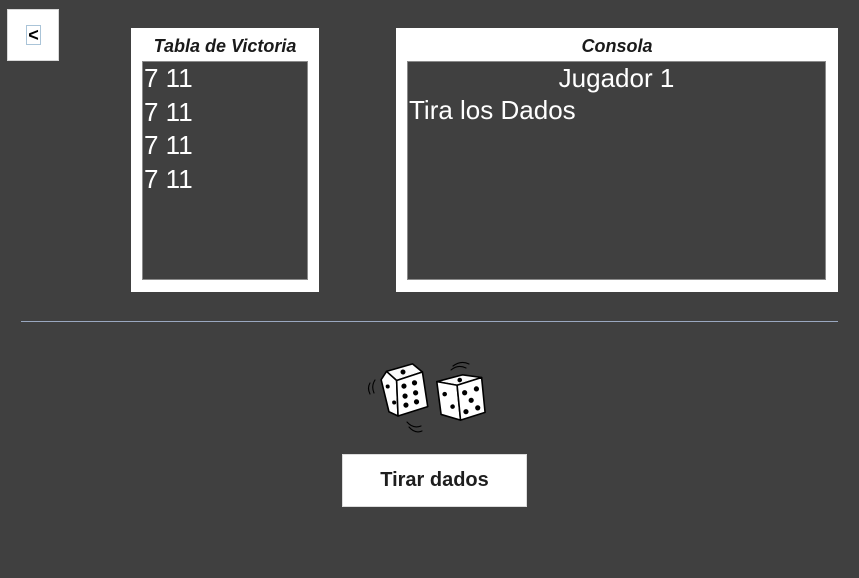  What do you see at coordinates (492, 110) in the screenshot?
I see `console-message-text: Tira los Dados` at bounding box center [492, 110].